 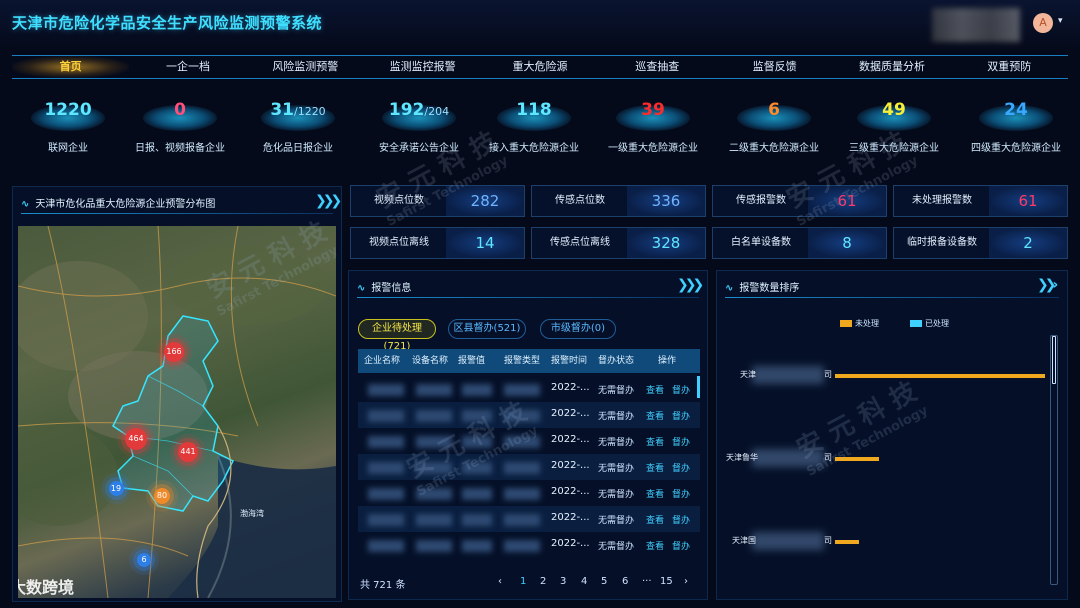 What do you see at coordinates (188, 452) in the screenshot?
I see `map-cluster-marker: 441` at bounding box center [188, 452].